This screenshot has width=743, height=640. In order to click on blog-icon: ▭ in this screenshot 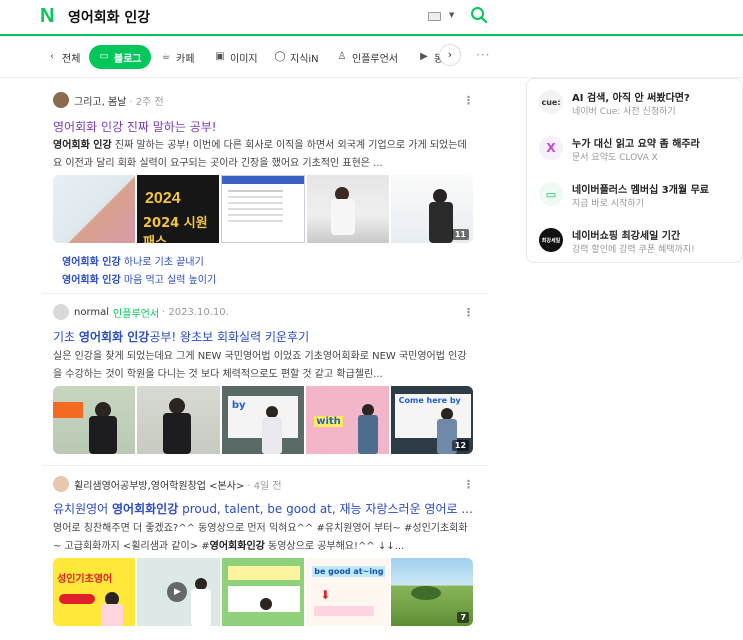, I will do `click(104, 56)`.